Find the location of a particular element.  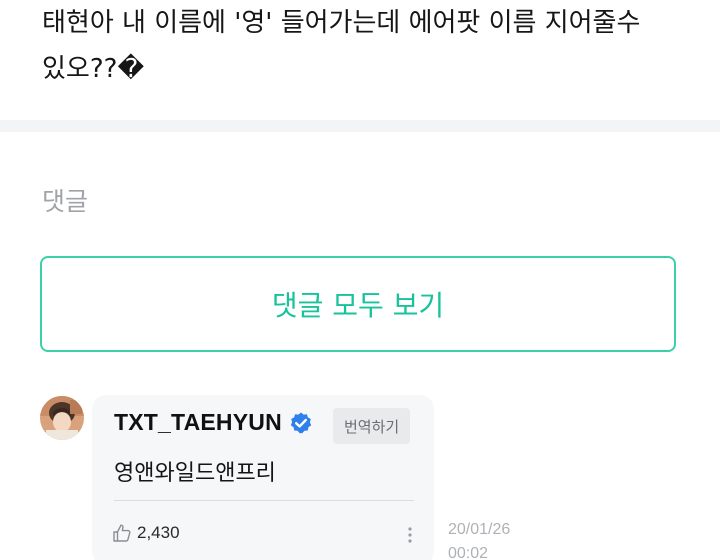

card-divider is located at coordinates (264, 500).